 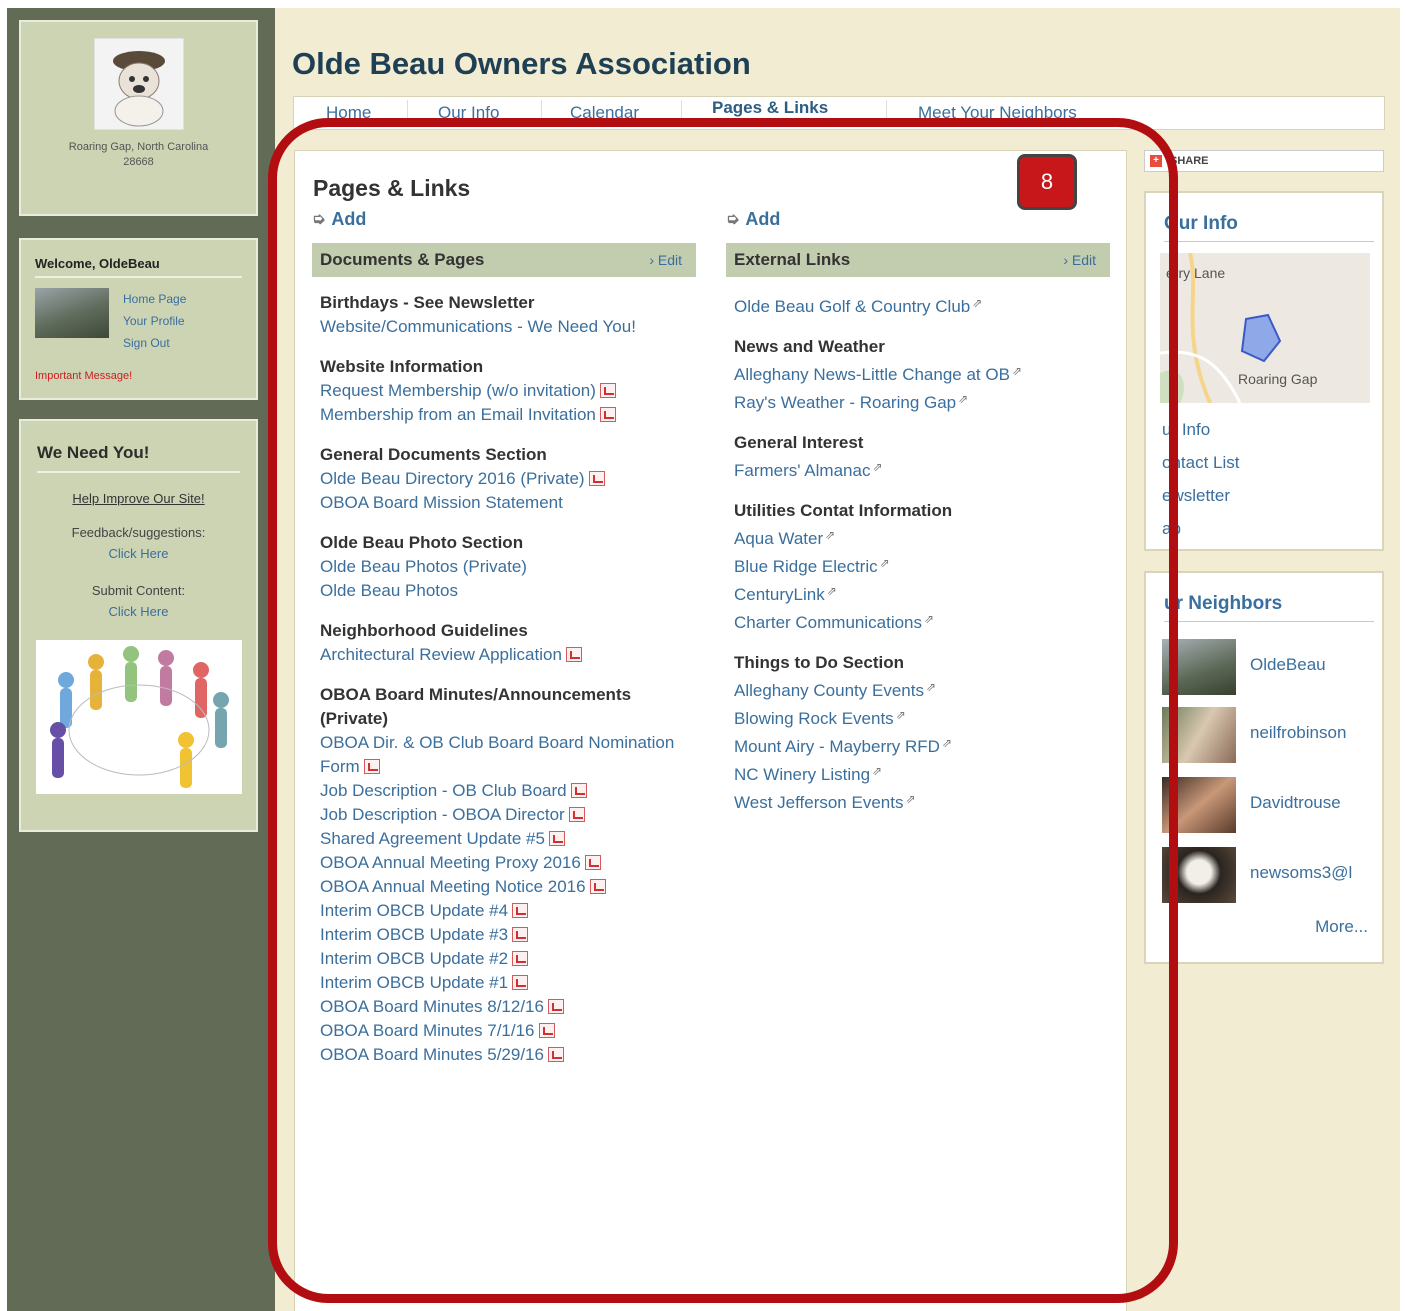 What do you see at coordinates (154, 321) in the screenshot?
I see `your-profile-link: Your Profile` at bounding box center [154, 321].